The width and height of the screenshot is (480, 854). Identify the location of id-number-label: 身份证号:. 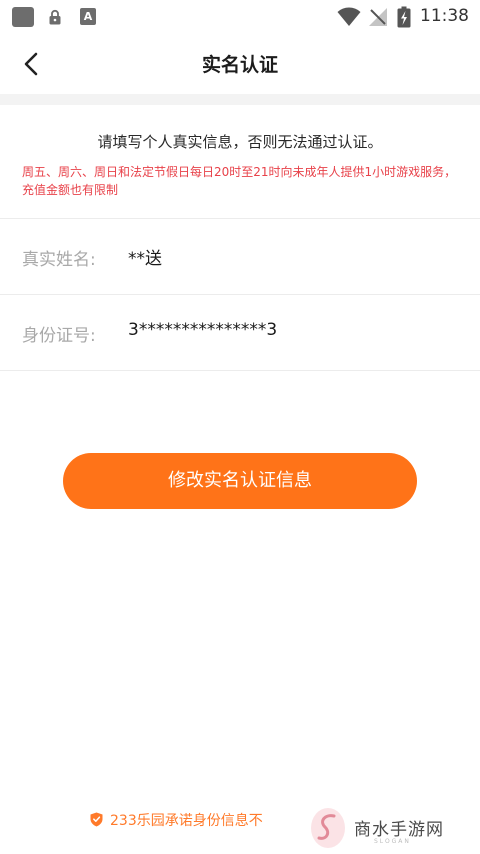
(59, 336).